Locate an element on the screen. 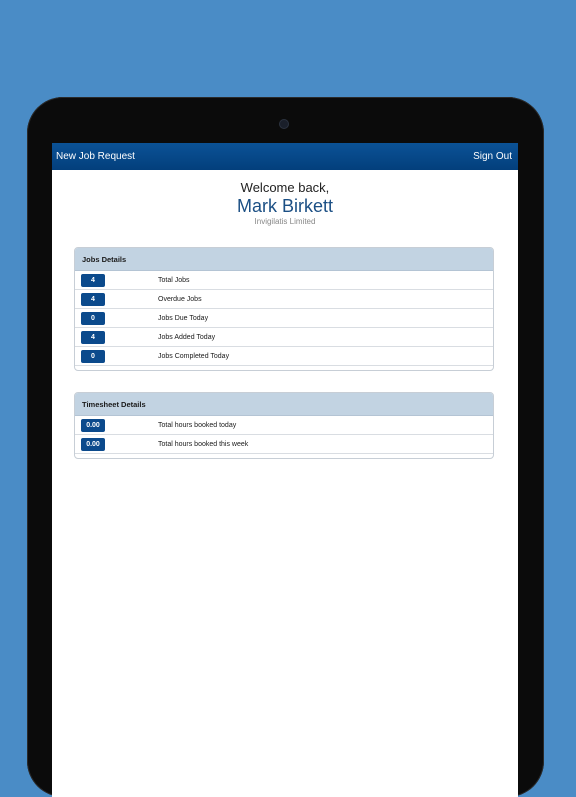 This screenshot has height=797, width=576. sign-out-button: Sign Out is located at coordinates (492, 156).